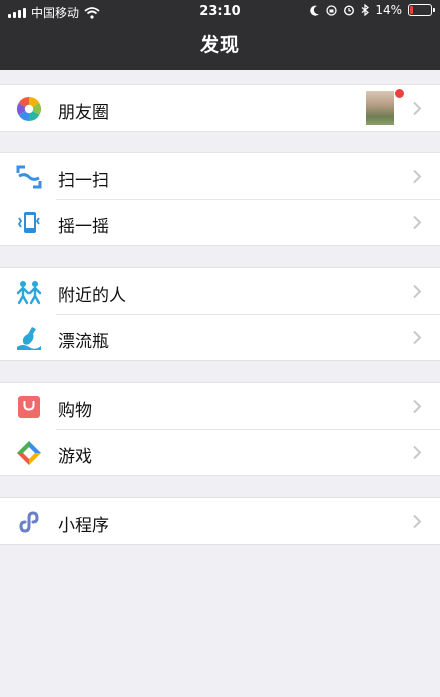  I want to click on group-mini-program: 小程序, so click(220, 521).